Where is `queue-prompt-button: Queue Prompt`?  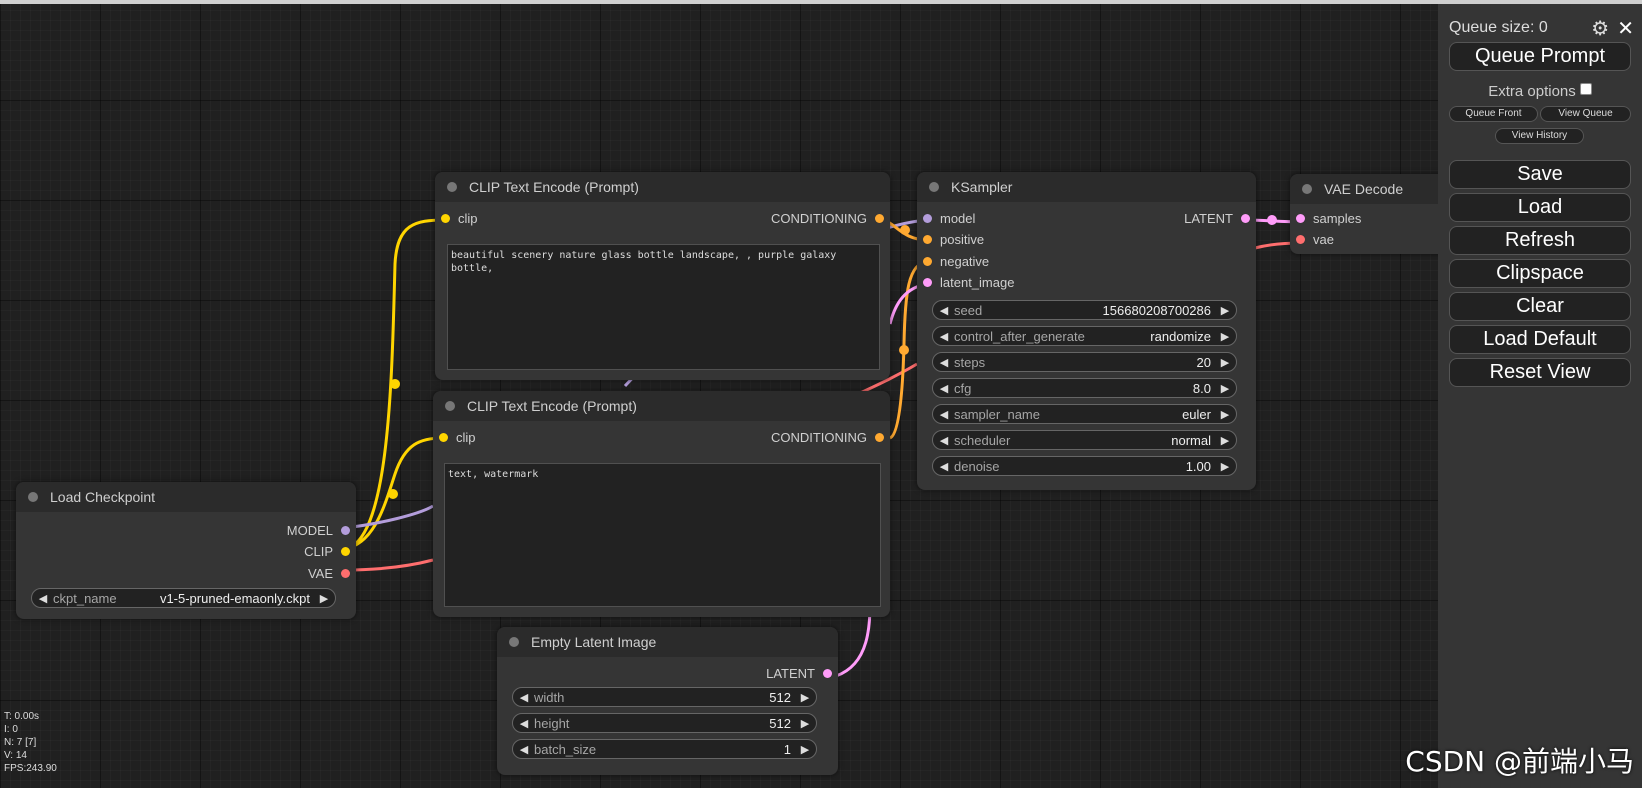 queue-prompt-button: Queue Prompt is located at coordinates (1540, 56).